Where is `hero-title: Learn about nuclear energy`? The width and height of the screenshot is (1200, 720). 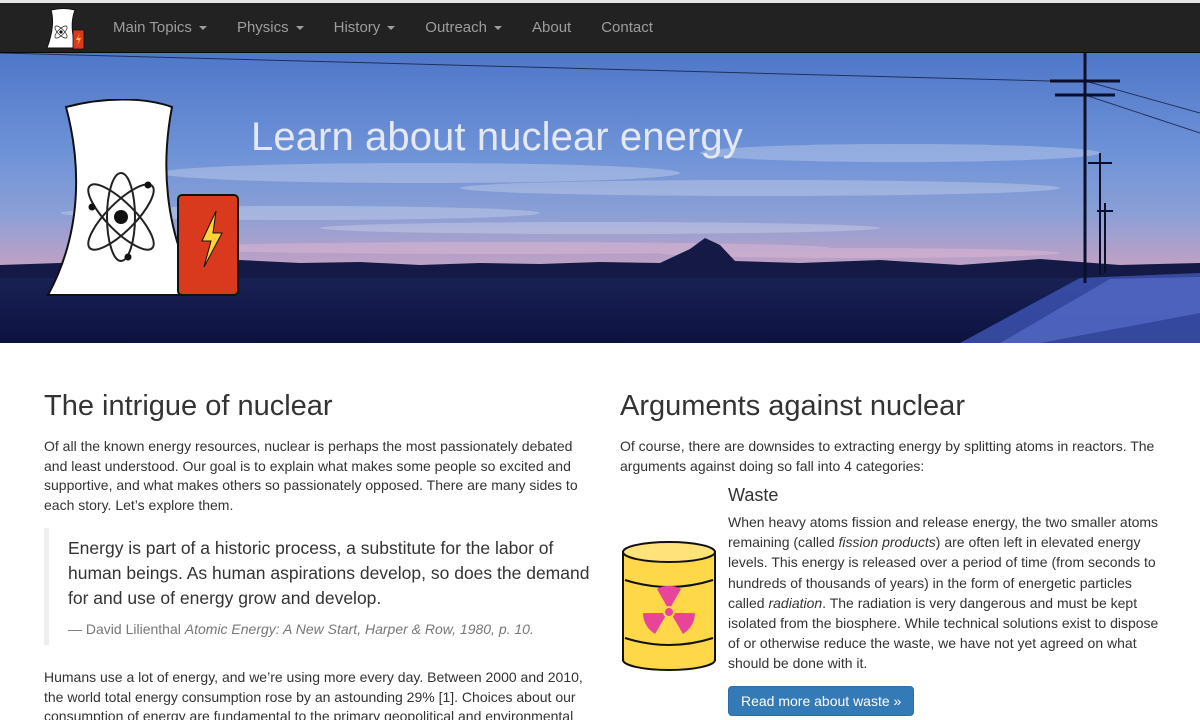 hero-title: Learn about nuclear energy is located at coordinates (497, 137).